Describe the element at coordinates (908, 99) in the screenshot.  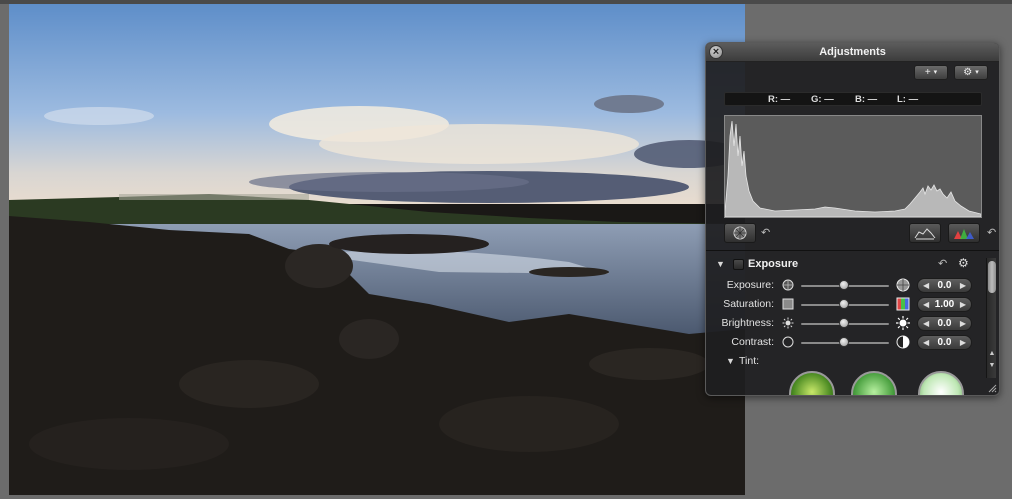
I see `readout-l: L: —` at that location.